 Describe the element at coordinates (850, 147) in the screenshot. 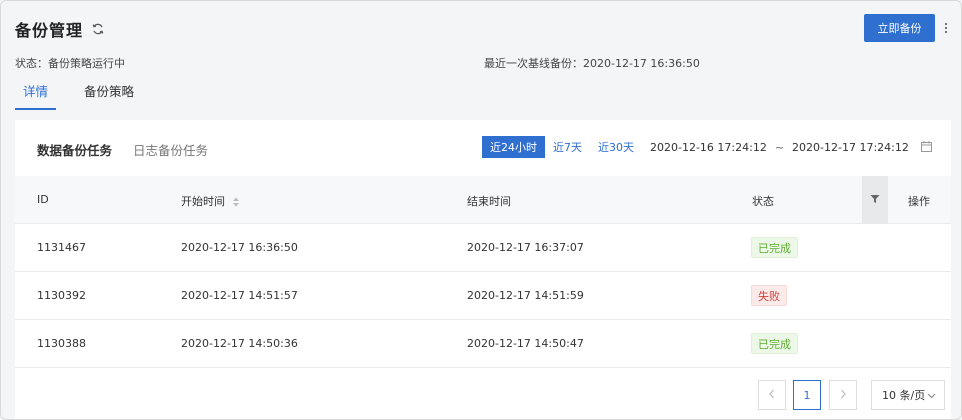

I see `date-end: 2020-12-17 17:24:12` at that location.